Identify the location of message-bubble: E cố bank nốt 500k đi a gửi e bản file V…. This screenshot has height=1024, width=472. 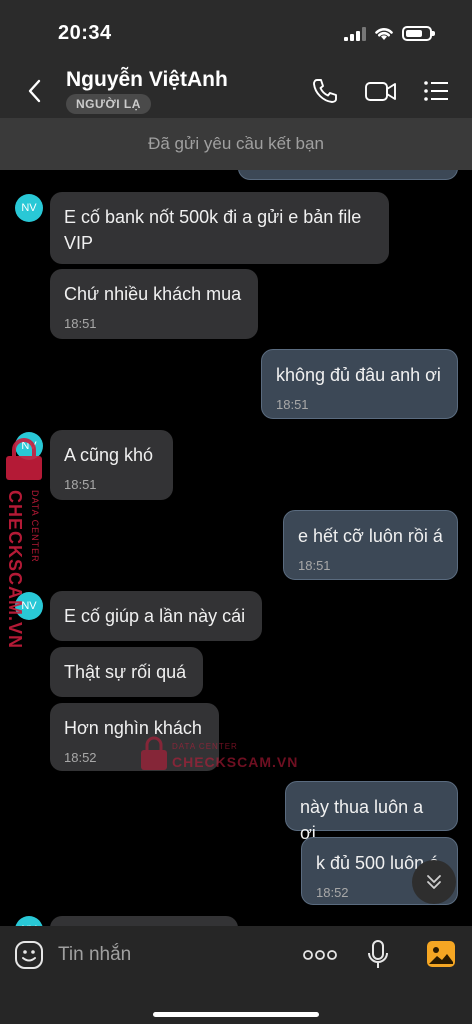
(219, 228).